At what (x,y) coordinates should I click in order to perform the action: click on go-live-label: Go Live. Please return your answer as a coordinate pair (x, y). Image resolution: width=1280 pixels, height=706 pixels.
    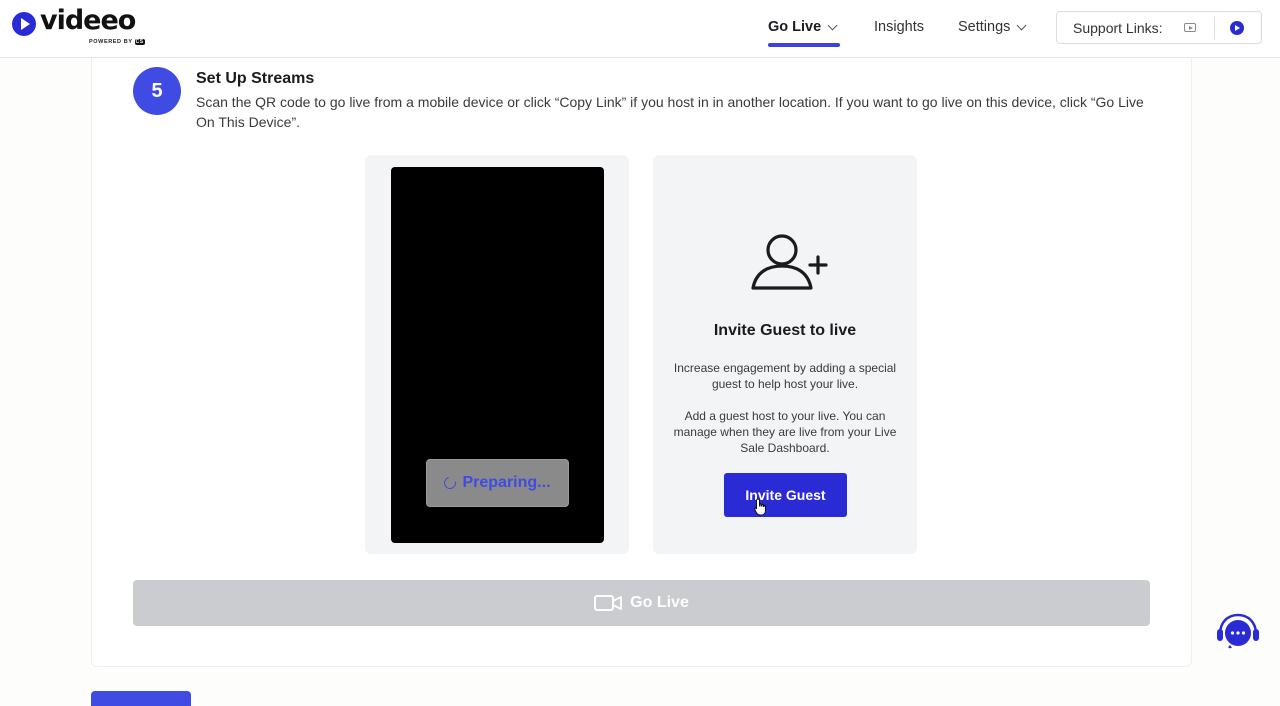
    Looking at the image, I should click on (659, 602).